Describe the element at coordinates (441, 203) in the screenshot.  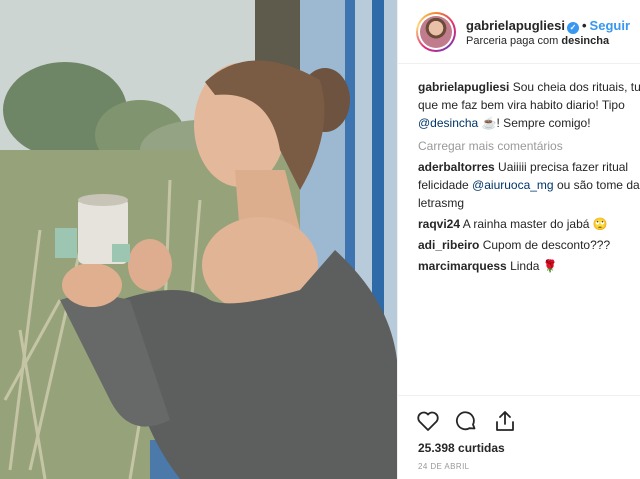
I see `comment-text-cont3: letrasmg` at that location.